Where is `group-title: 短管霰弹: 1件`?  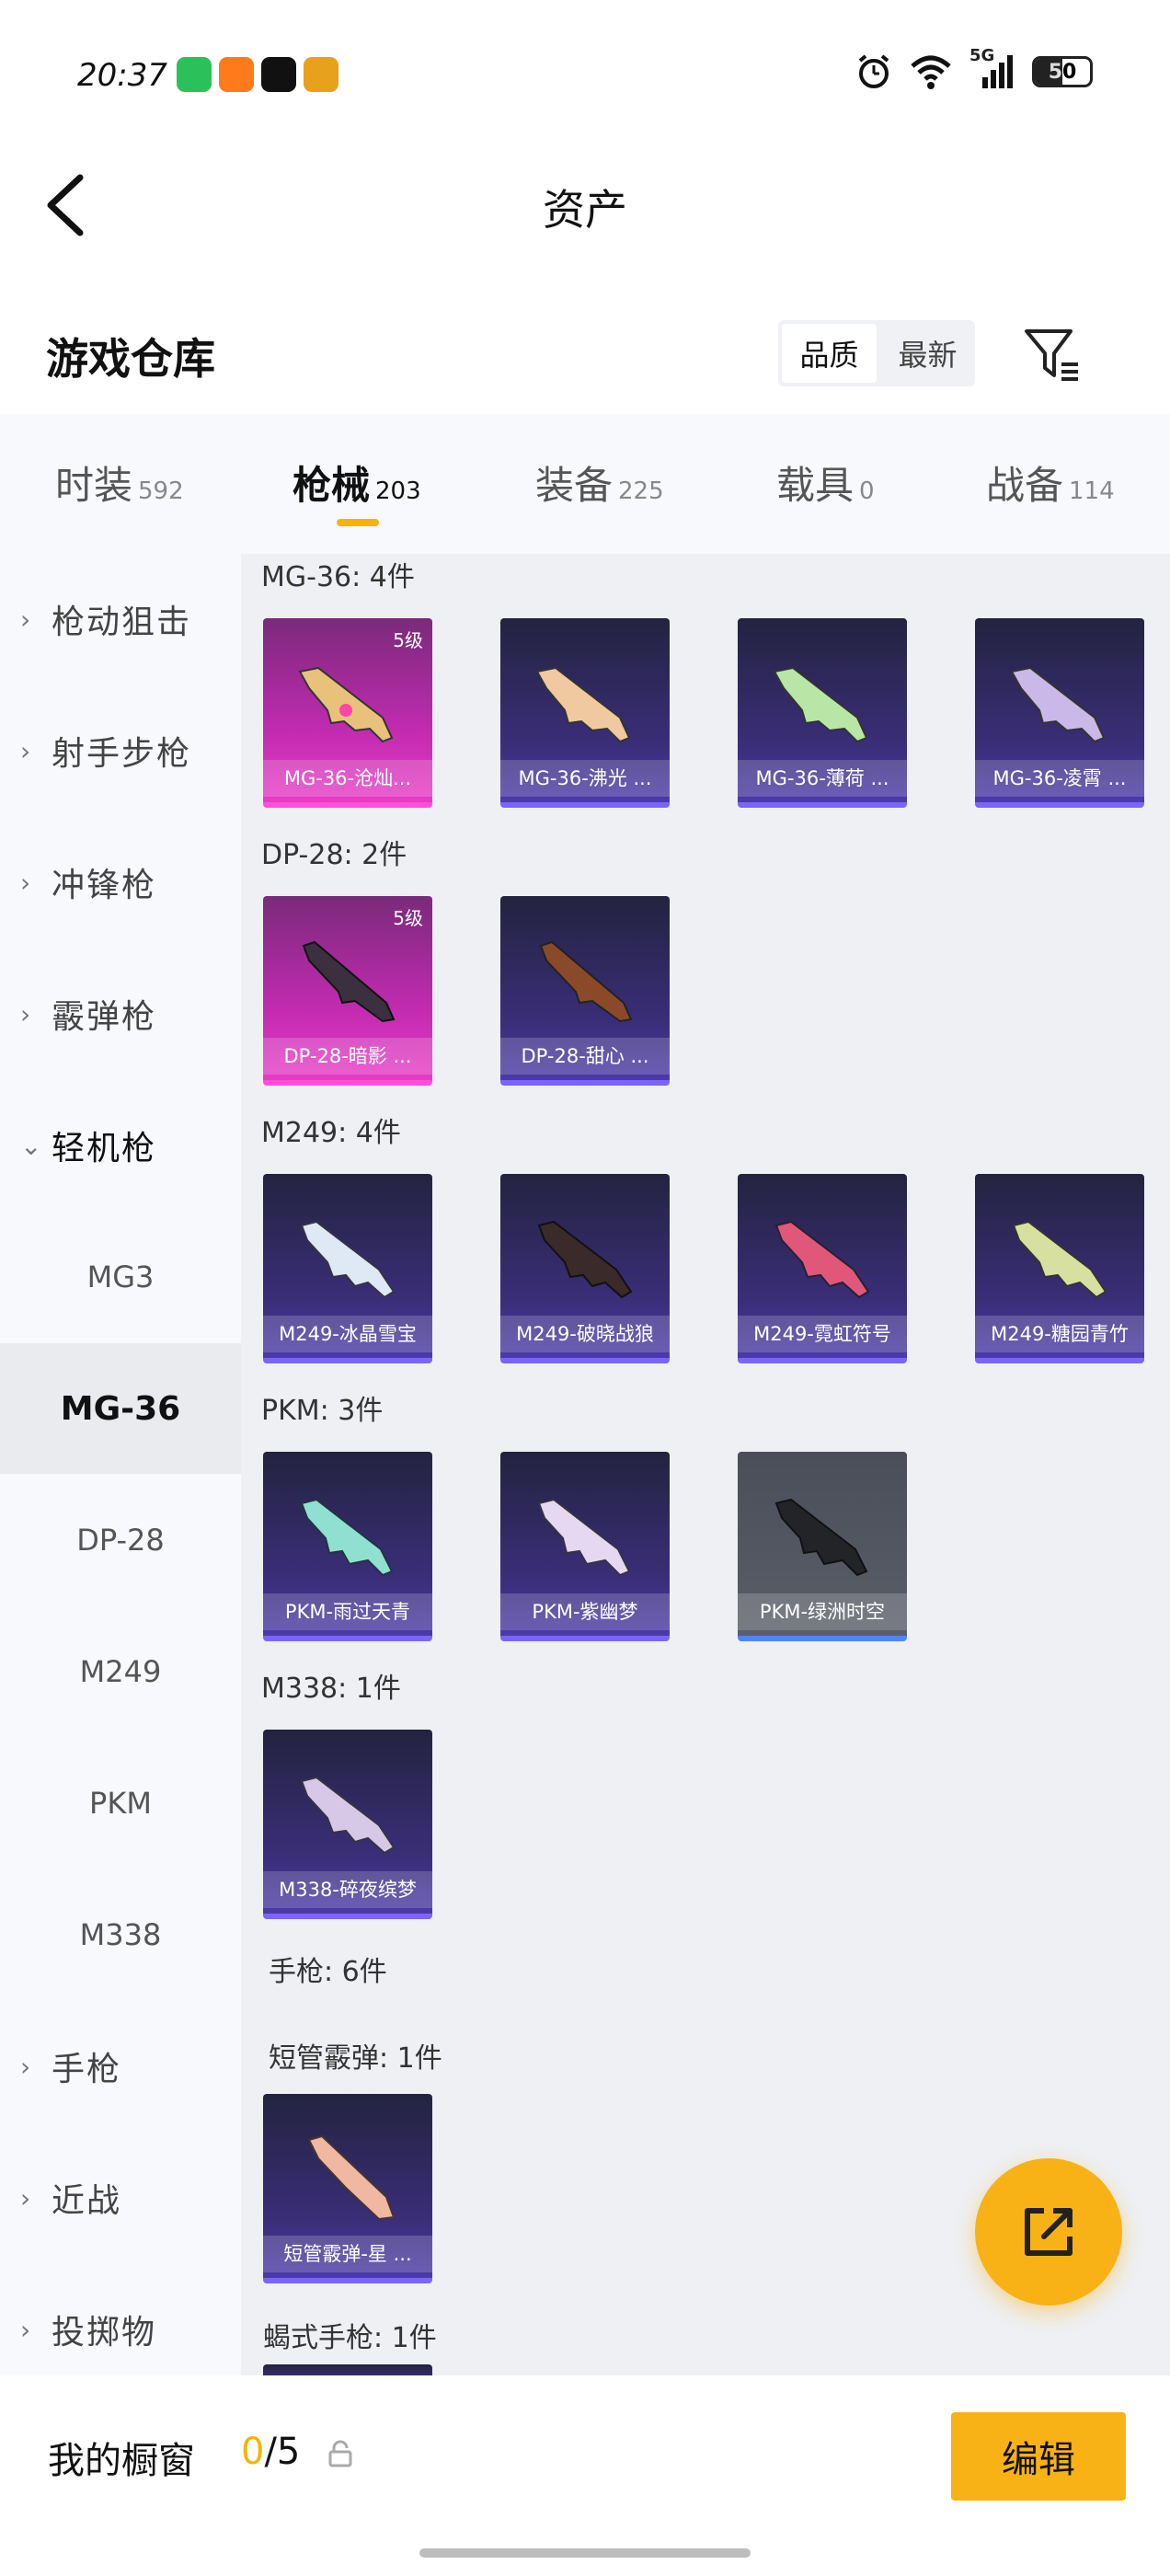 group-title: 短管霰弹: 1件 is located at coordinates (355, 2058).